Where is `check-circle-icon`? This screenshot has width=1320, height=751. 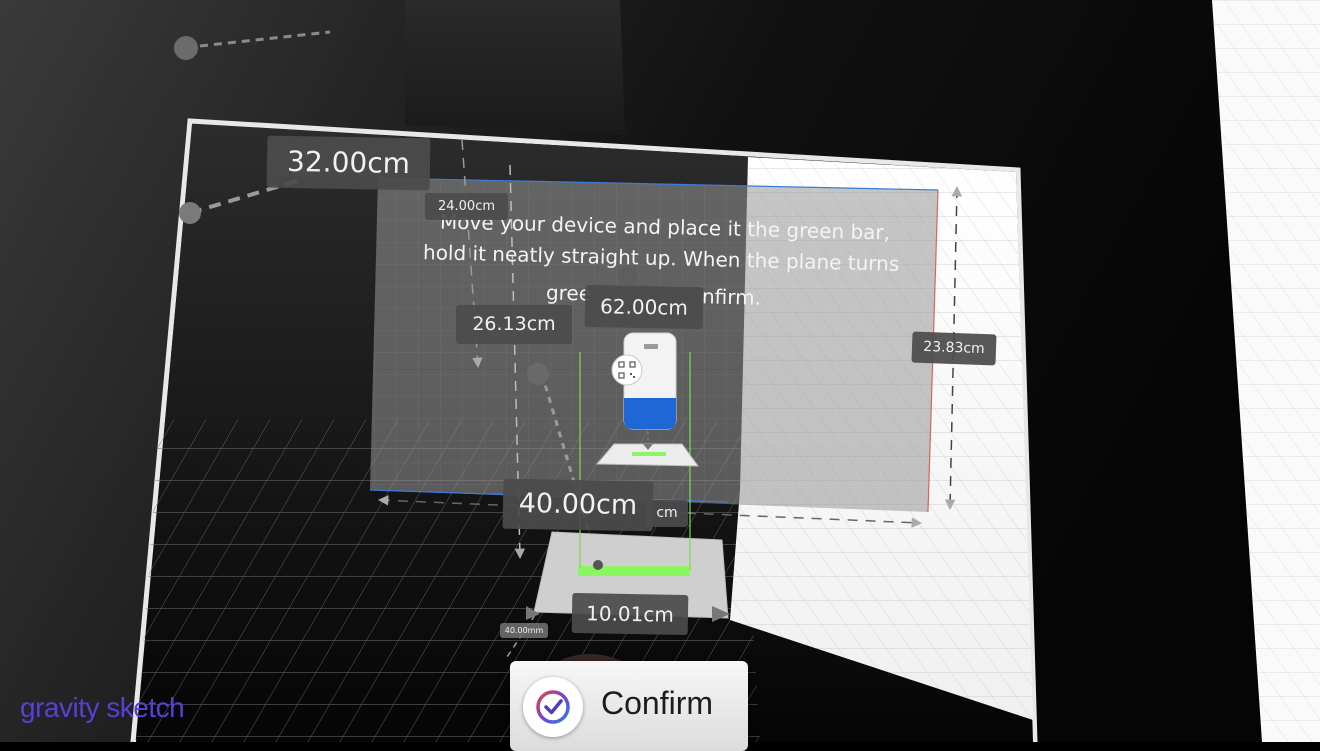 check-circle-icon is located at coordinates (553, 707).